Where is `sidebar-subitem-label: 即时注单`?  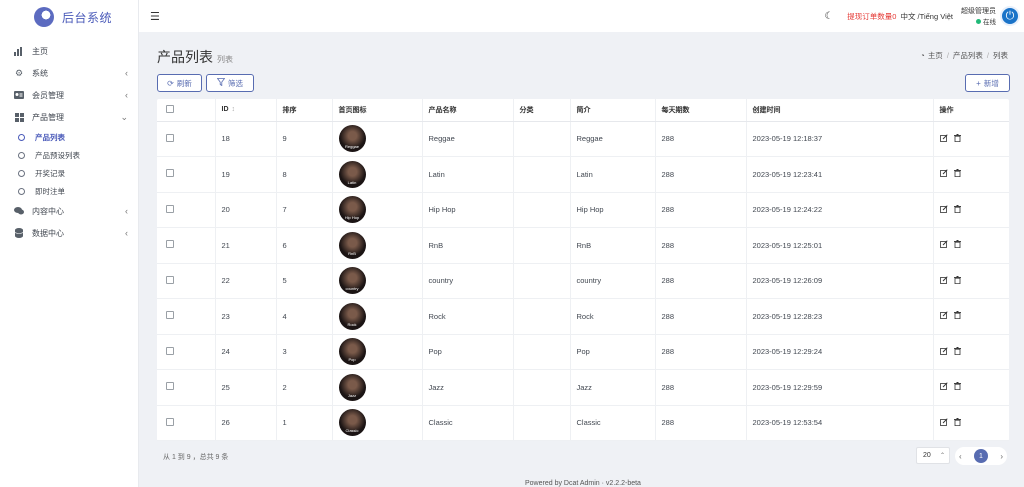
sidebar-subitem-label: 即时注单 is located at coordinates (50, 191).